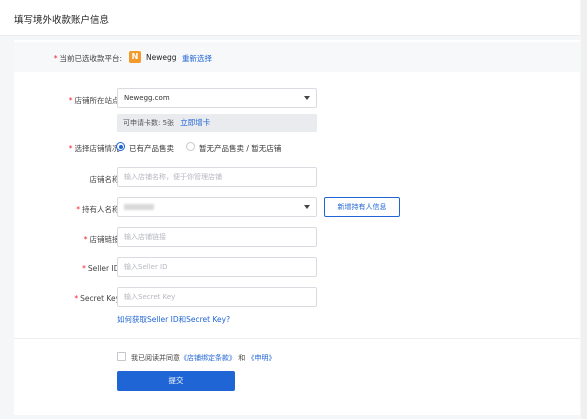 The width and height of the screenshot is (587, 419). What do you see at coordinates (68, 209) in the screenshot?
I see `holder-label: * 持有人名称:` at bounding box center [68, 209].